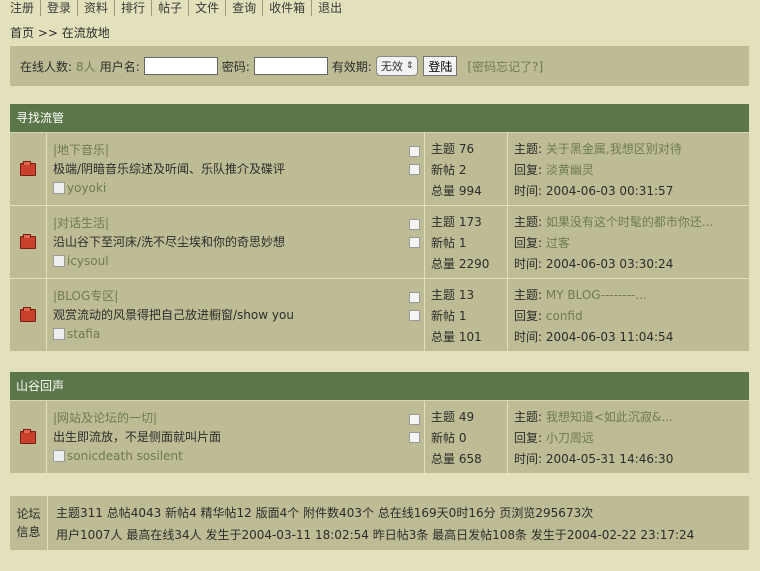  Describe the element at coordinates (137, 437) in the screenshot. I see `forum-desc: 出生即流放，不是侧面就叫片面` at that location.